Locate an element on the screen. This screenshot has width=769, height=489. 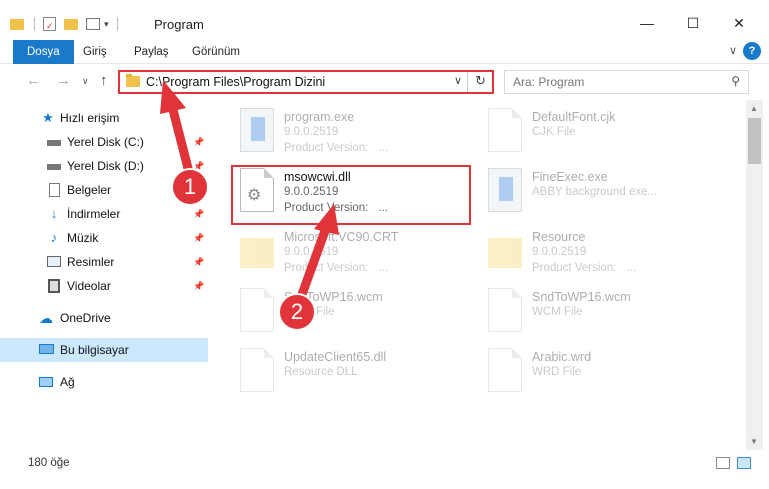
file-name: DefaultFont.cjk is located at coordinates (574, 117).